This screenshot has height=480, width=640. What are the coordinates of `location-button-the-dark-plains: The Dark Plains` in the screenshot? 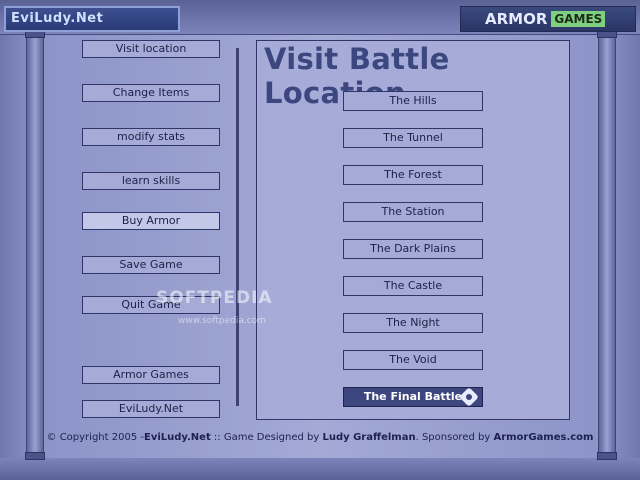 It's located at (413, 249).